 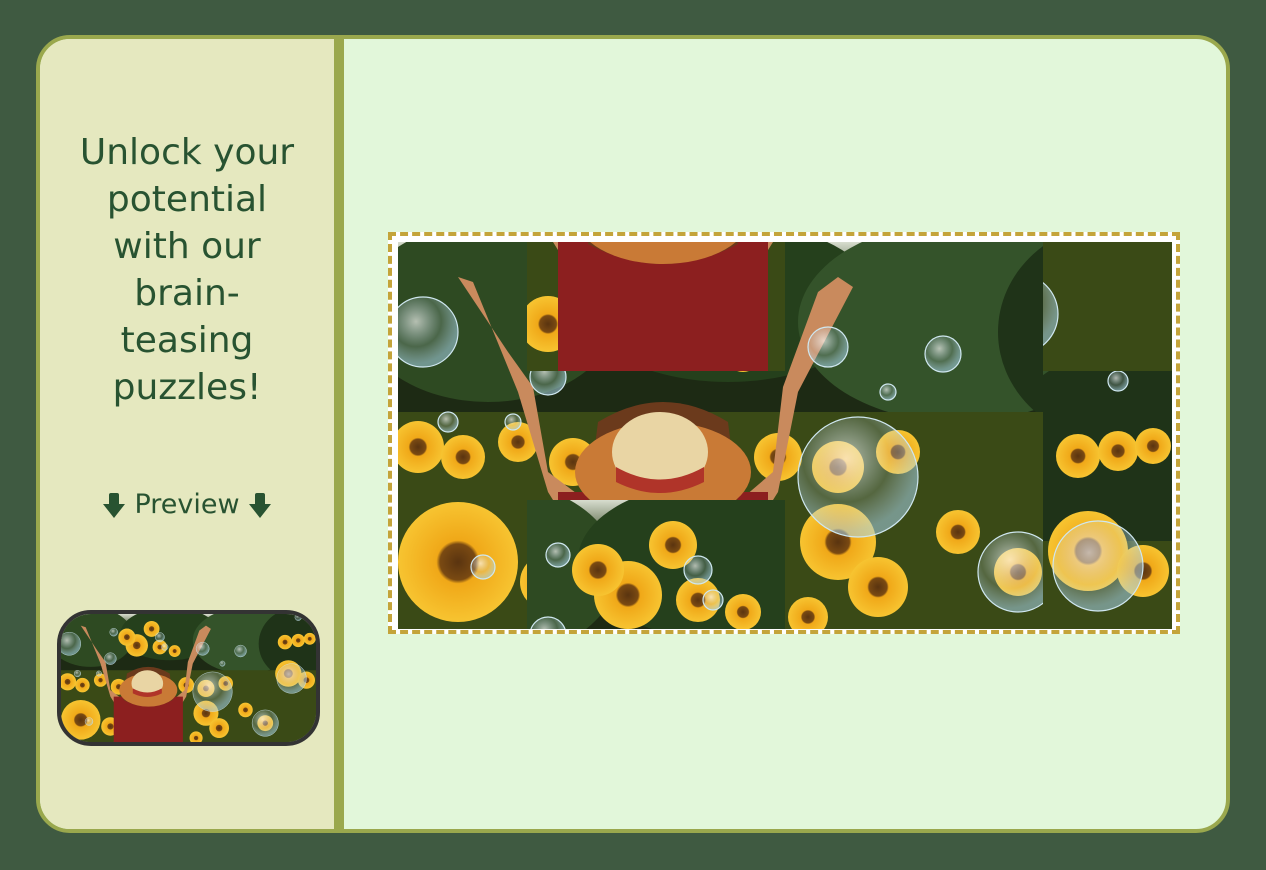 I want to click on preview-label-row: Preview, so click(x=187, y=504).